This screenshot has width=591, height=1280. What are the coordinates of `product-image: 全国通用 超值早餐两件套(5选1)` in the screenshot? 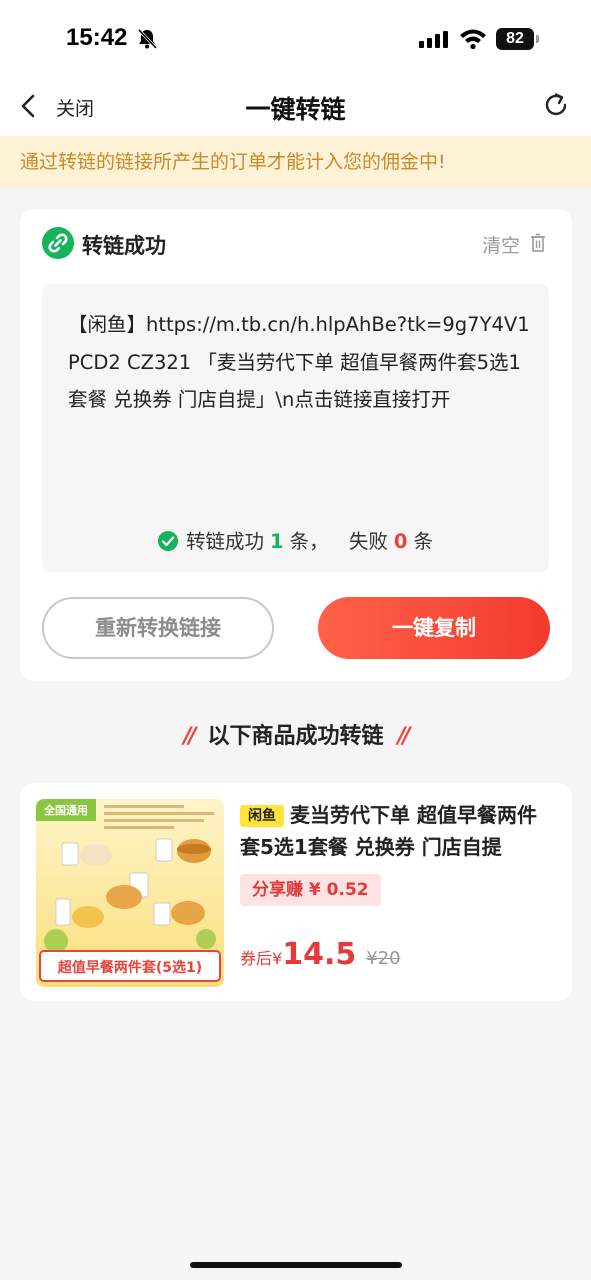 It's located at (130, 893).